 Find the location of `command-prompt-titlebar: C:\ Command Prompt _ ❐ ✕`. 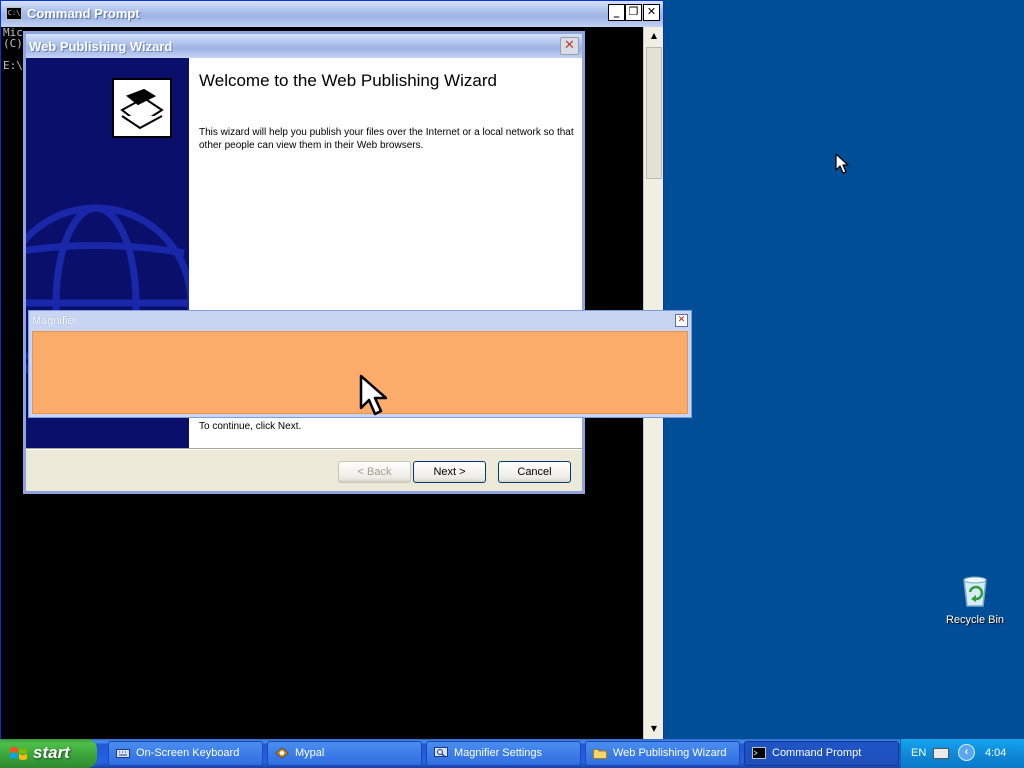

command-prompt-titlebar: C:\ Command Prompt _ ❐ ✕ is located at coordinates (332, 14).